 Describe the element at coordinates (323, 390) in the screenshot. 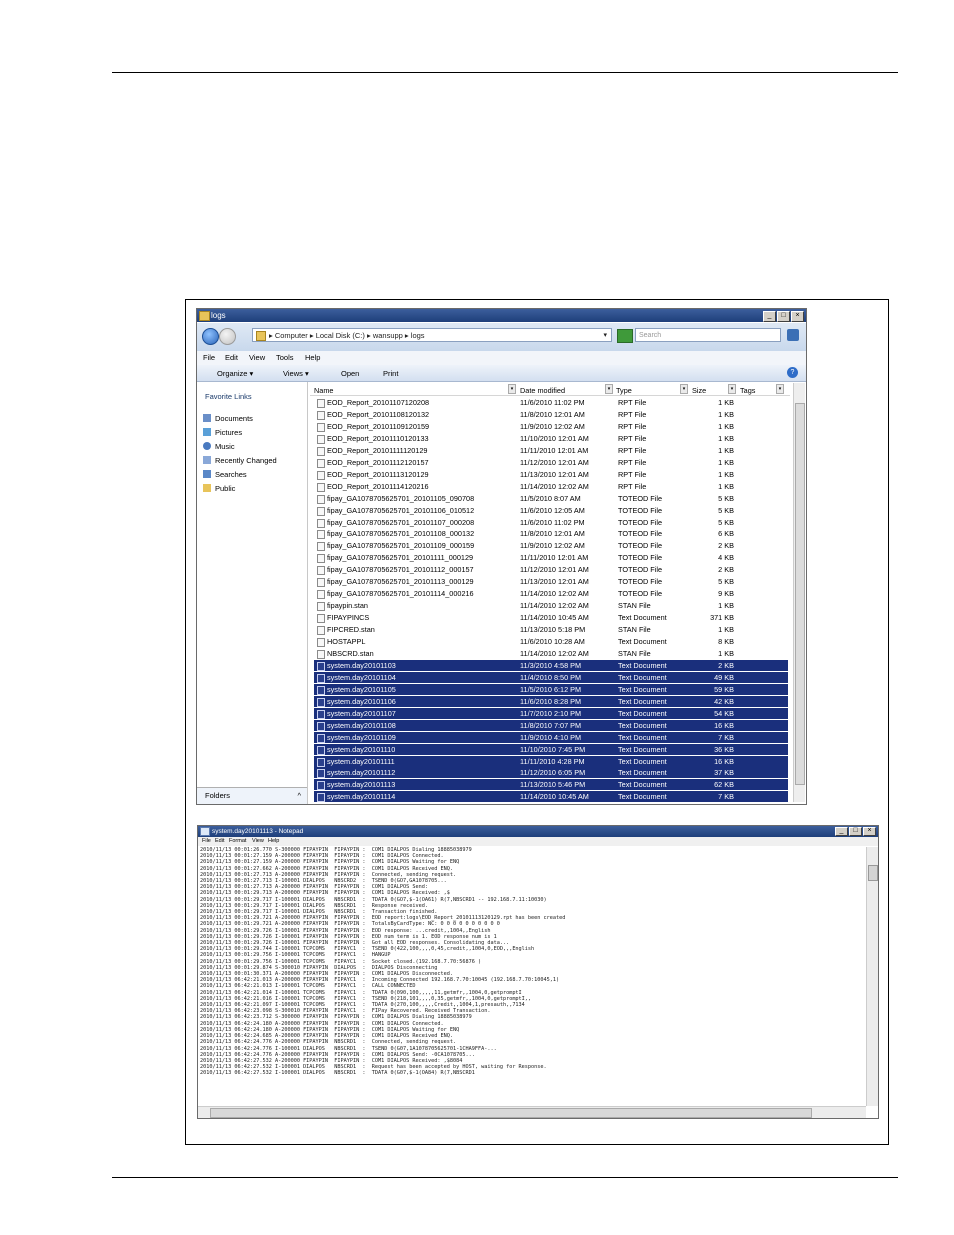

I see `column-name: Name` at that location.